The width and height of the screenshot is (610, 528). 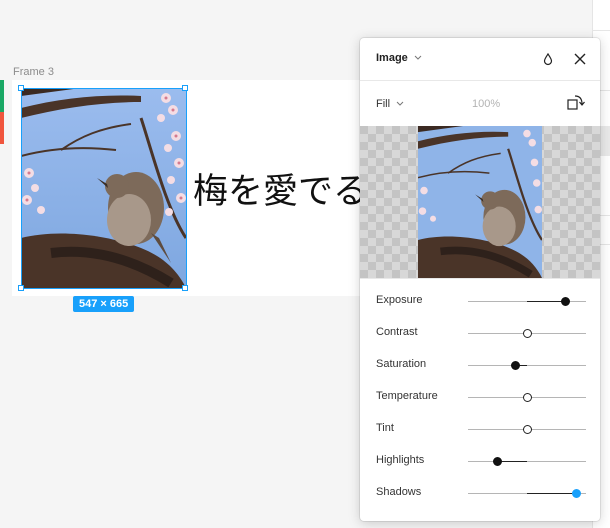 I want to click on adjustment-row-shadows: Shadows, so click(x=480, y=493).